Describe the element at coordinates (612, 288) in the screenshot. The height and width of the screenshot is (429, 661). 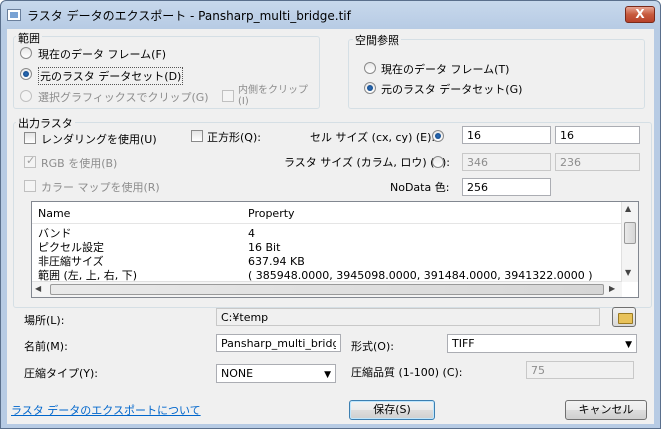
I see `scroll-right-icon: ▶` at that location.